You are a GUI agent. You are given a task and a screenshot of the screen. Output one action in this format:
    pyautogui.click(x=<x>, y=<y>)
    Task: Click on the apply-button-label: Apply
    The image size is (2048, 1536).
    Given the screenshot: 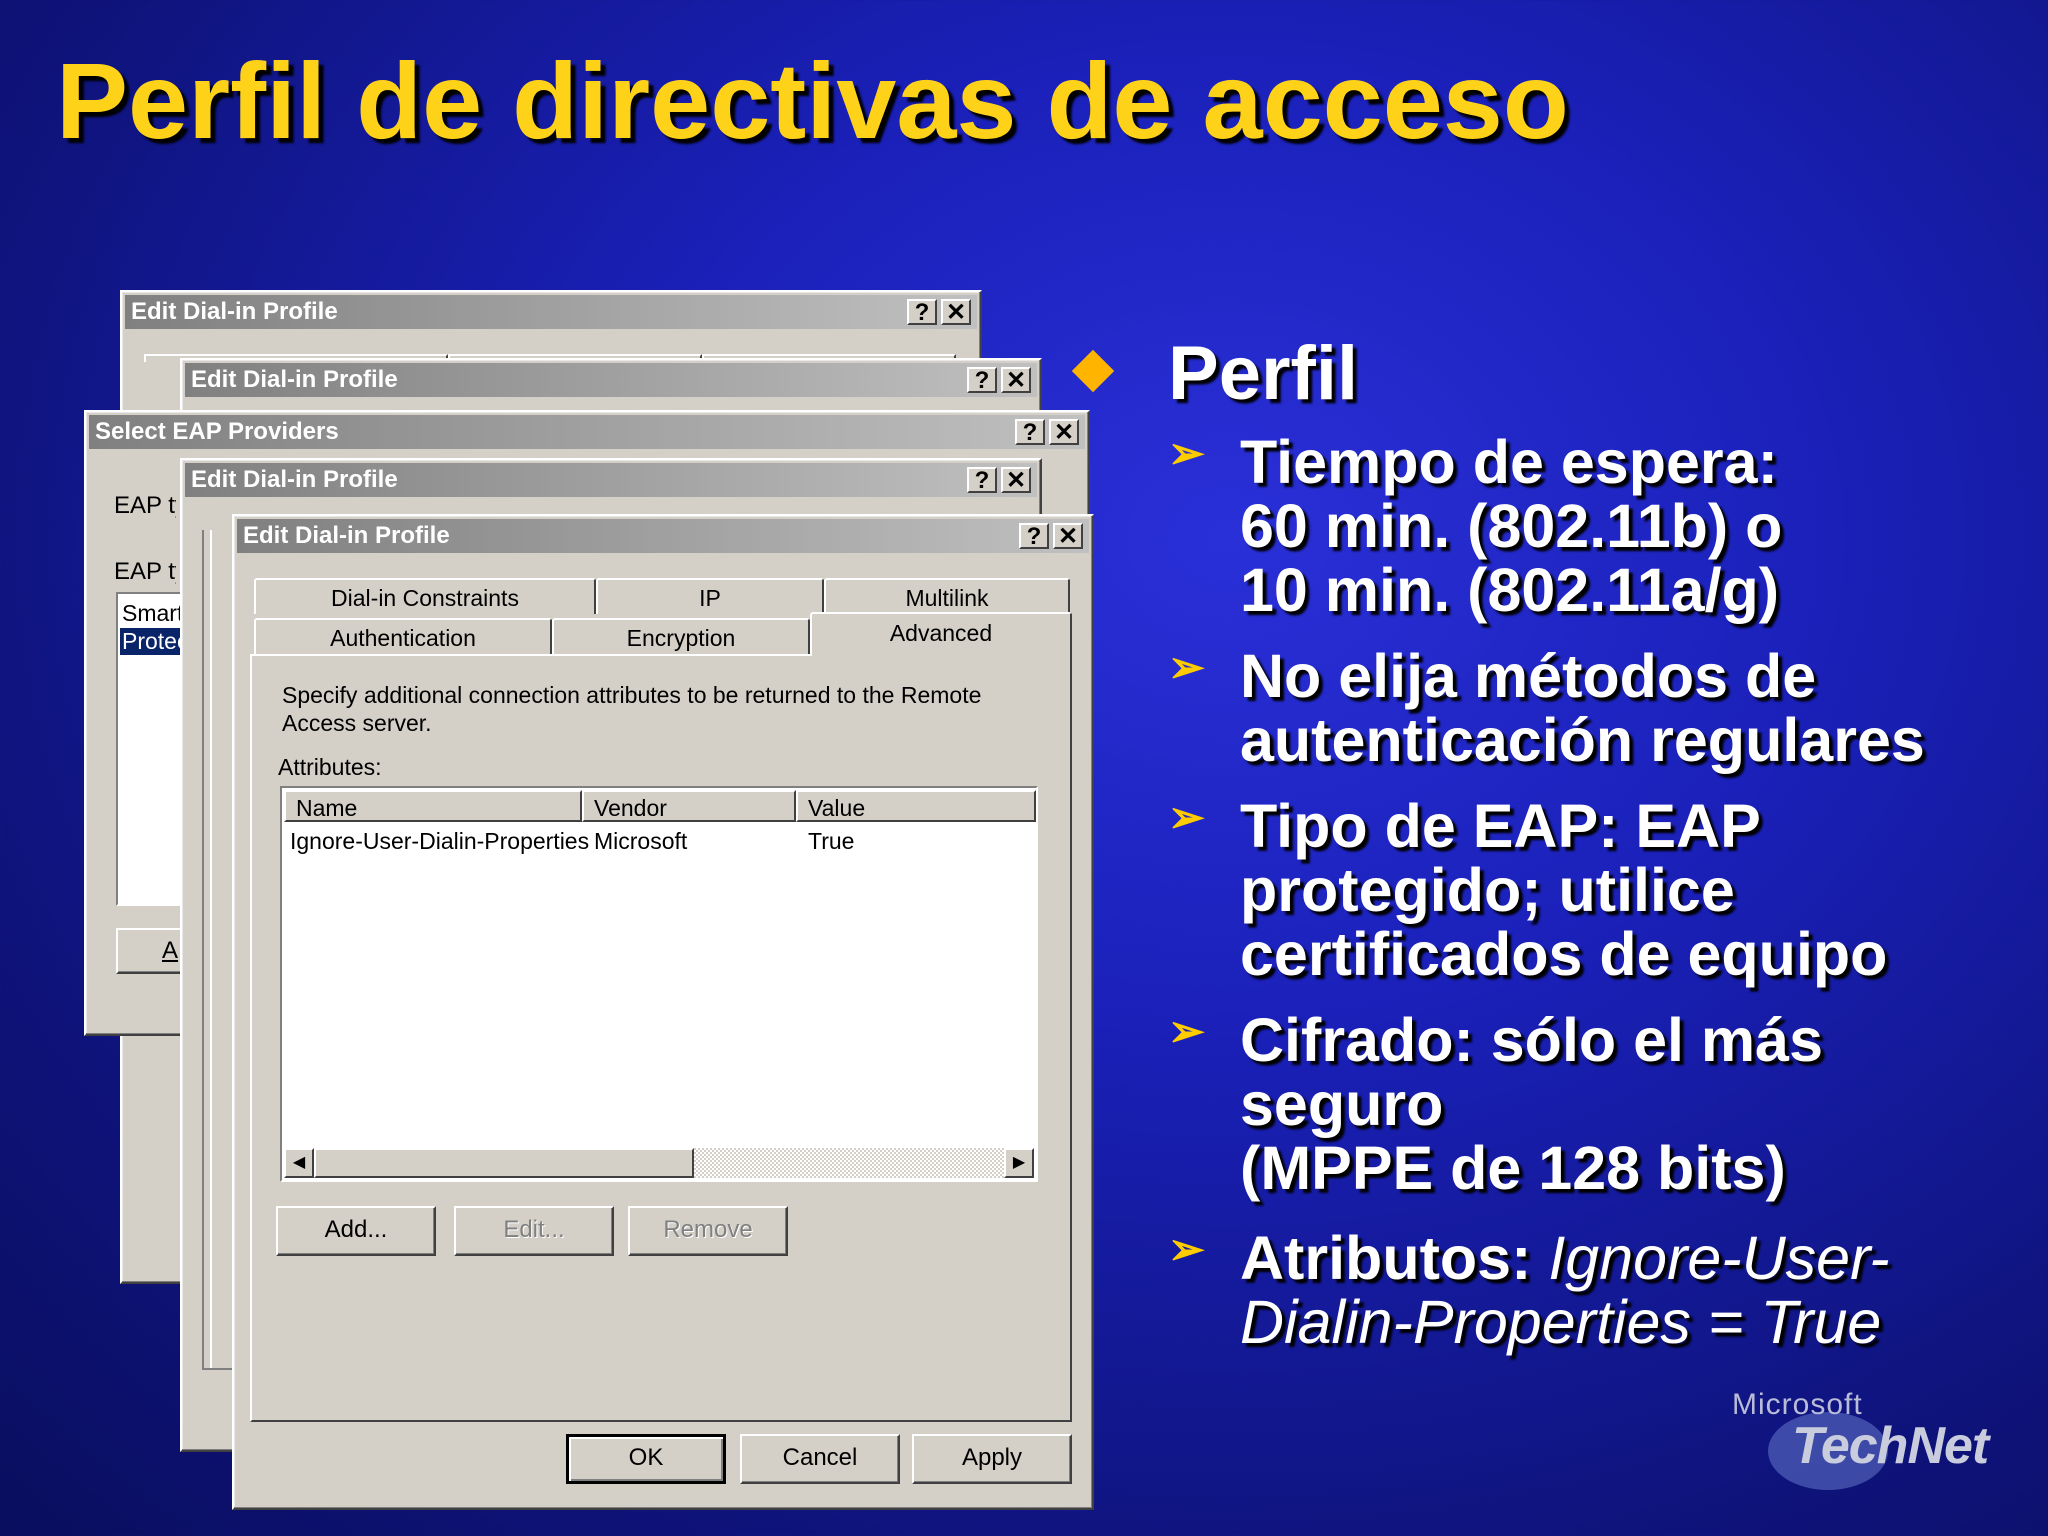 What is the action you would take?
    pyautogui.click(x=992, y=1457)
    